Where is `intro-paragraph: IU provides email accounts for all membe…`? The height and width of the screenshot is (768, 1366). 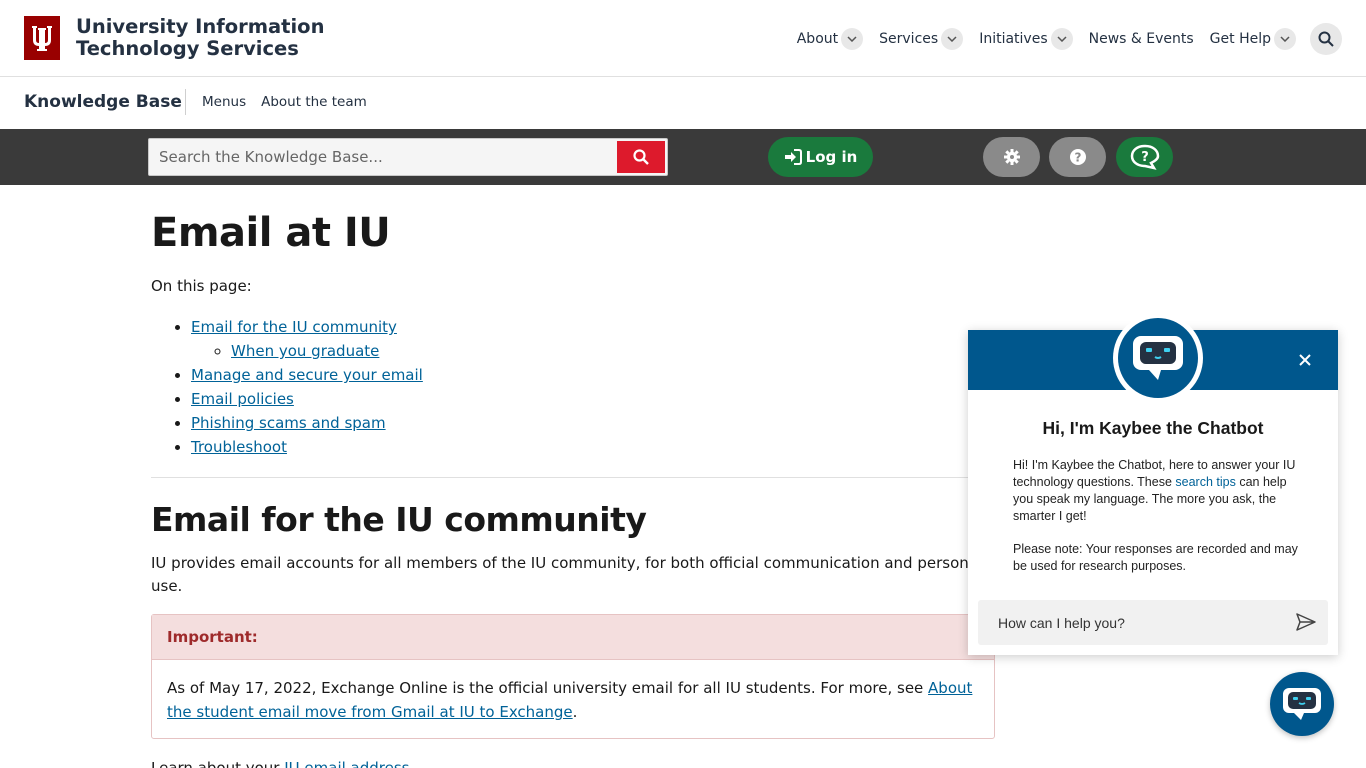 intro-paragraph: IU provides email accounts for all membe… is located at coordinates (567, 574).